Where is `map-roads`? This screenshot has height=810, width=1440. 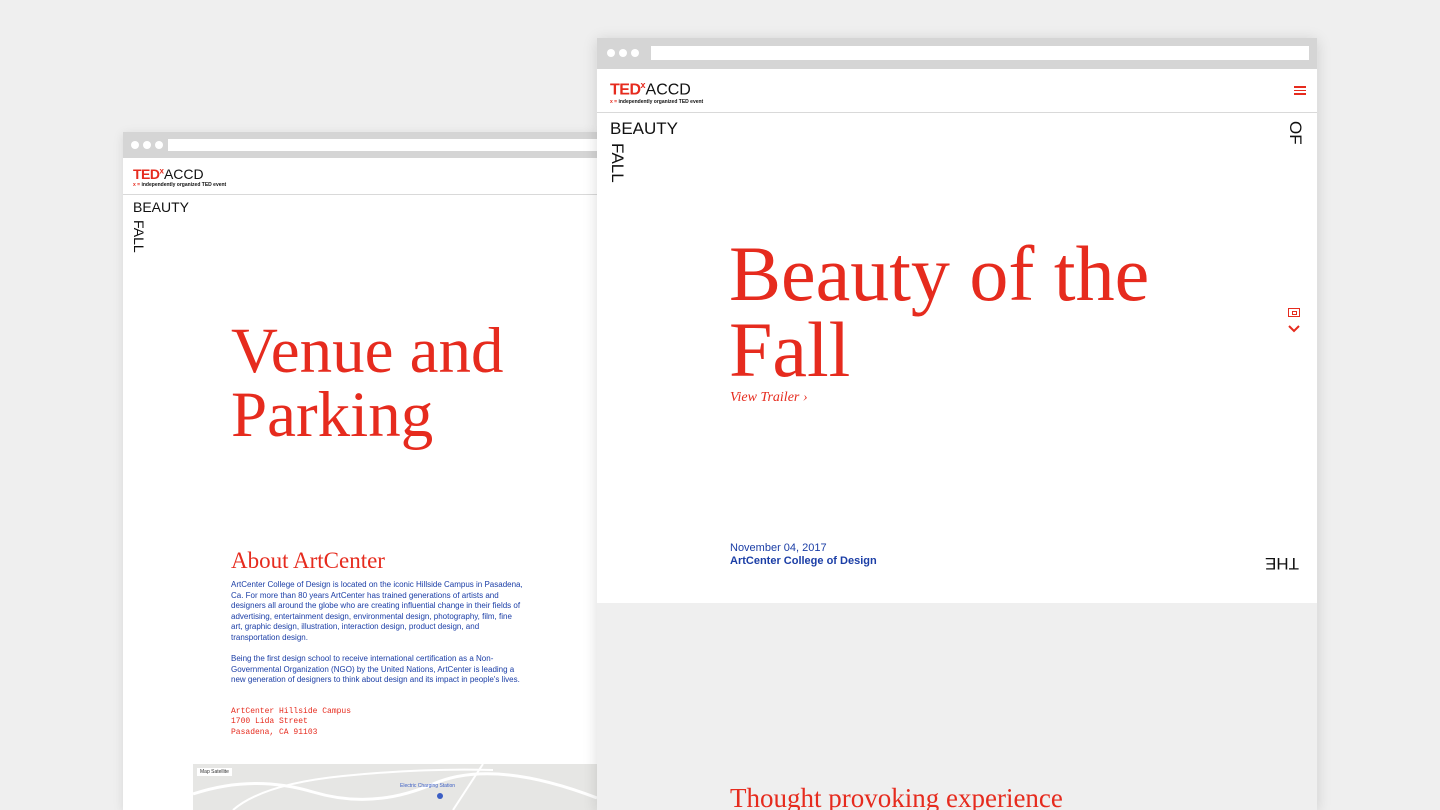 map-roads is located at coordinates (395, 787).